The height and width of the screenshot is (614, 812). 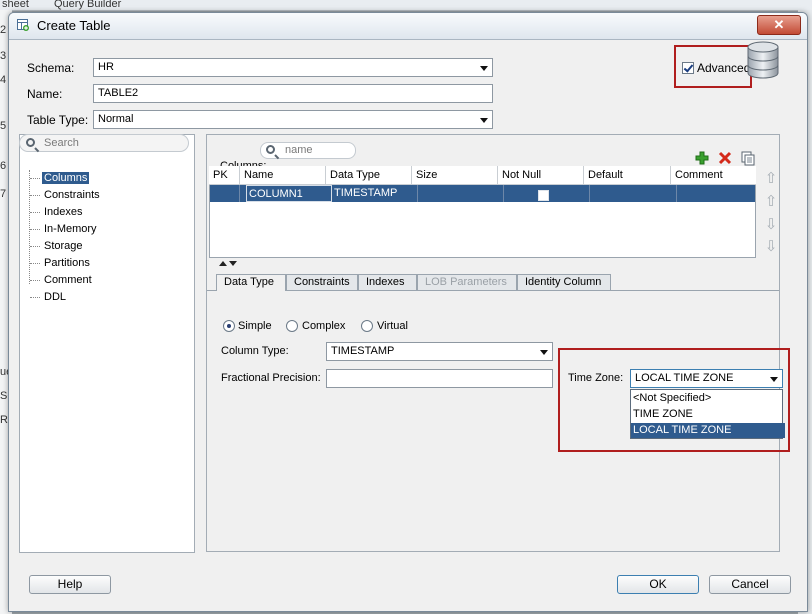 I want to click on fractional-precision-label: Fractional Precision:, so click(x=271, y=378).